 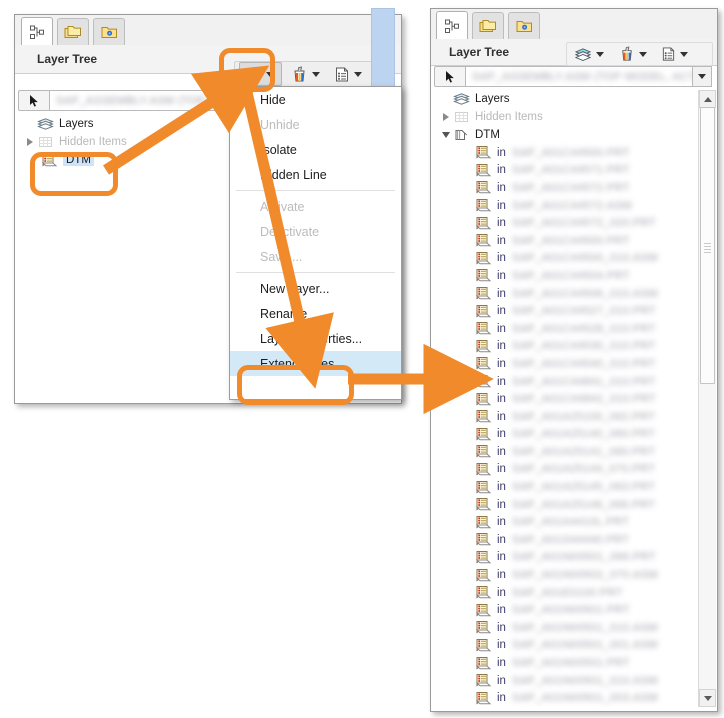 I want to click on menu-item-activate: Activate, so click(x=315, y=206).